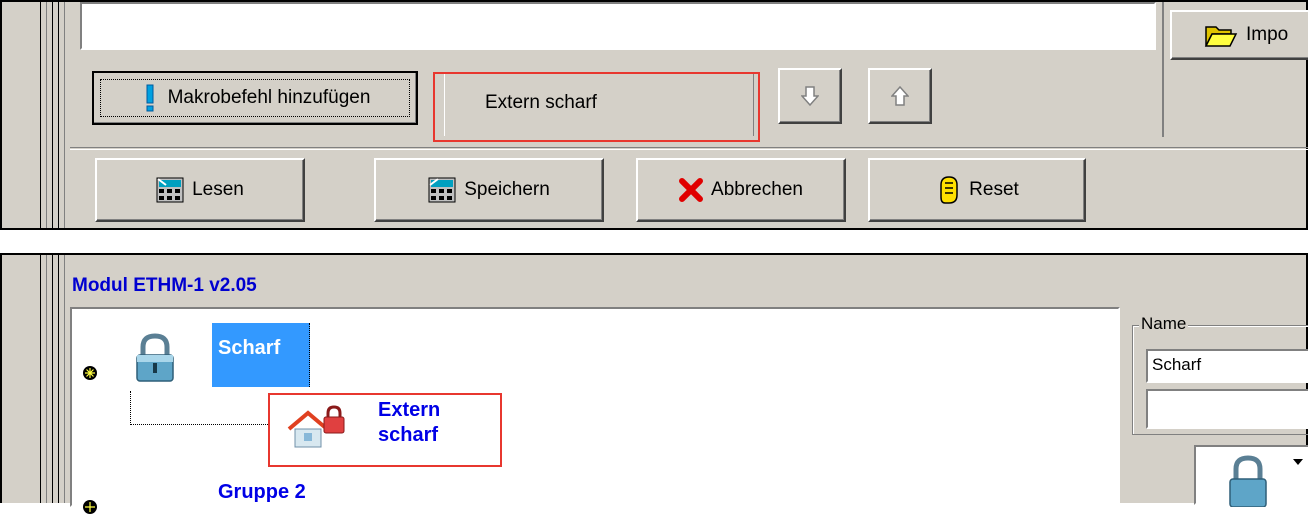 Image resolution: width=1308 pixels, height=515 pixels. I want to click on save-label: Speichern, so click(507, 189).